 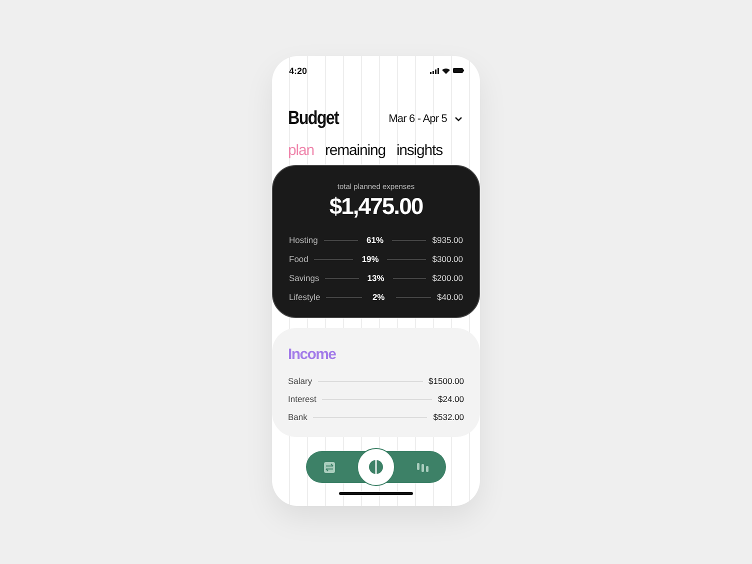 What do you see at coordinates (447, 240) in the screenshot?
I see `category-amount: $935.00` at bounding box center [447, 240].